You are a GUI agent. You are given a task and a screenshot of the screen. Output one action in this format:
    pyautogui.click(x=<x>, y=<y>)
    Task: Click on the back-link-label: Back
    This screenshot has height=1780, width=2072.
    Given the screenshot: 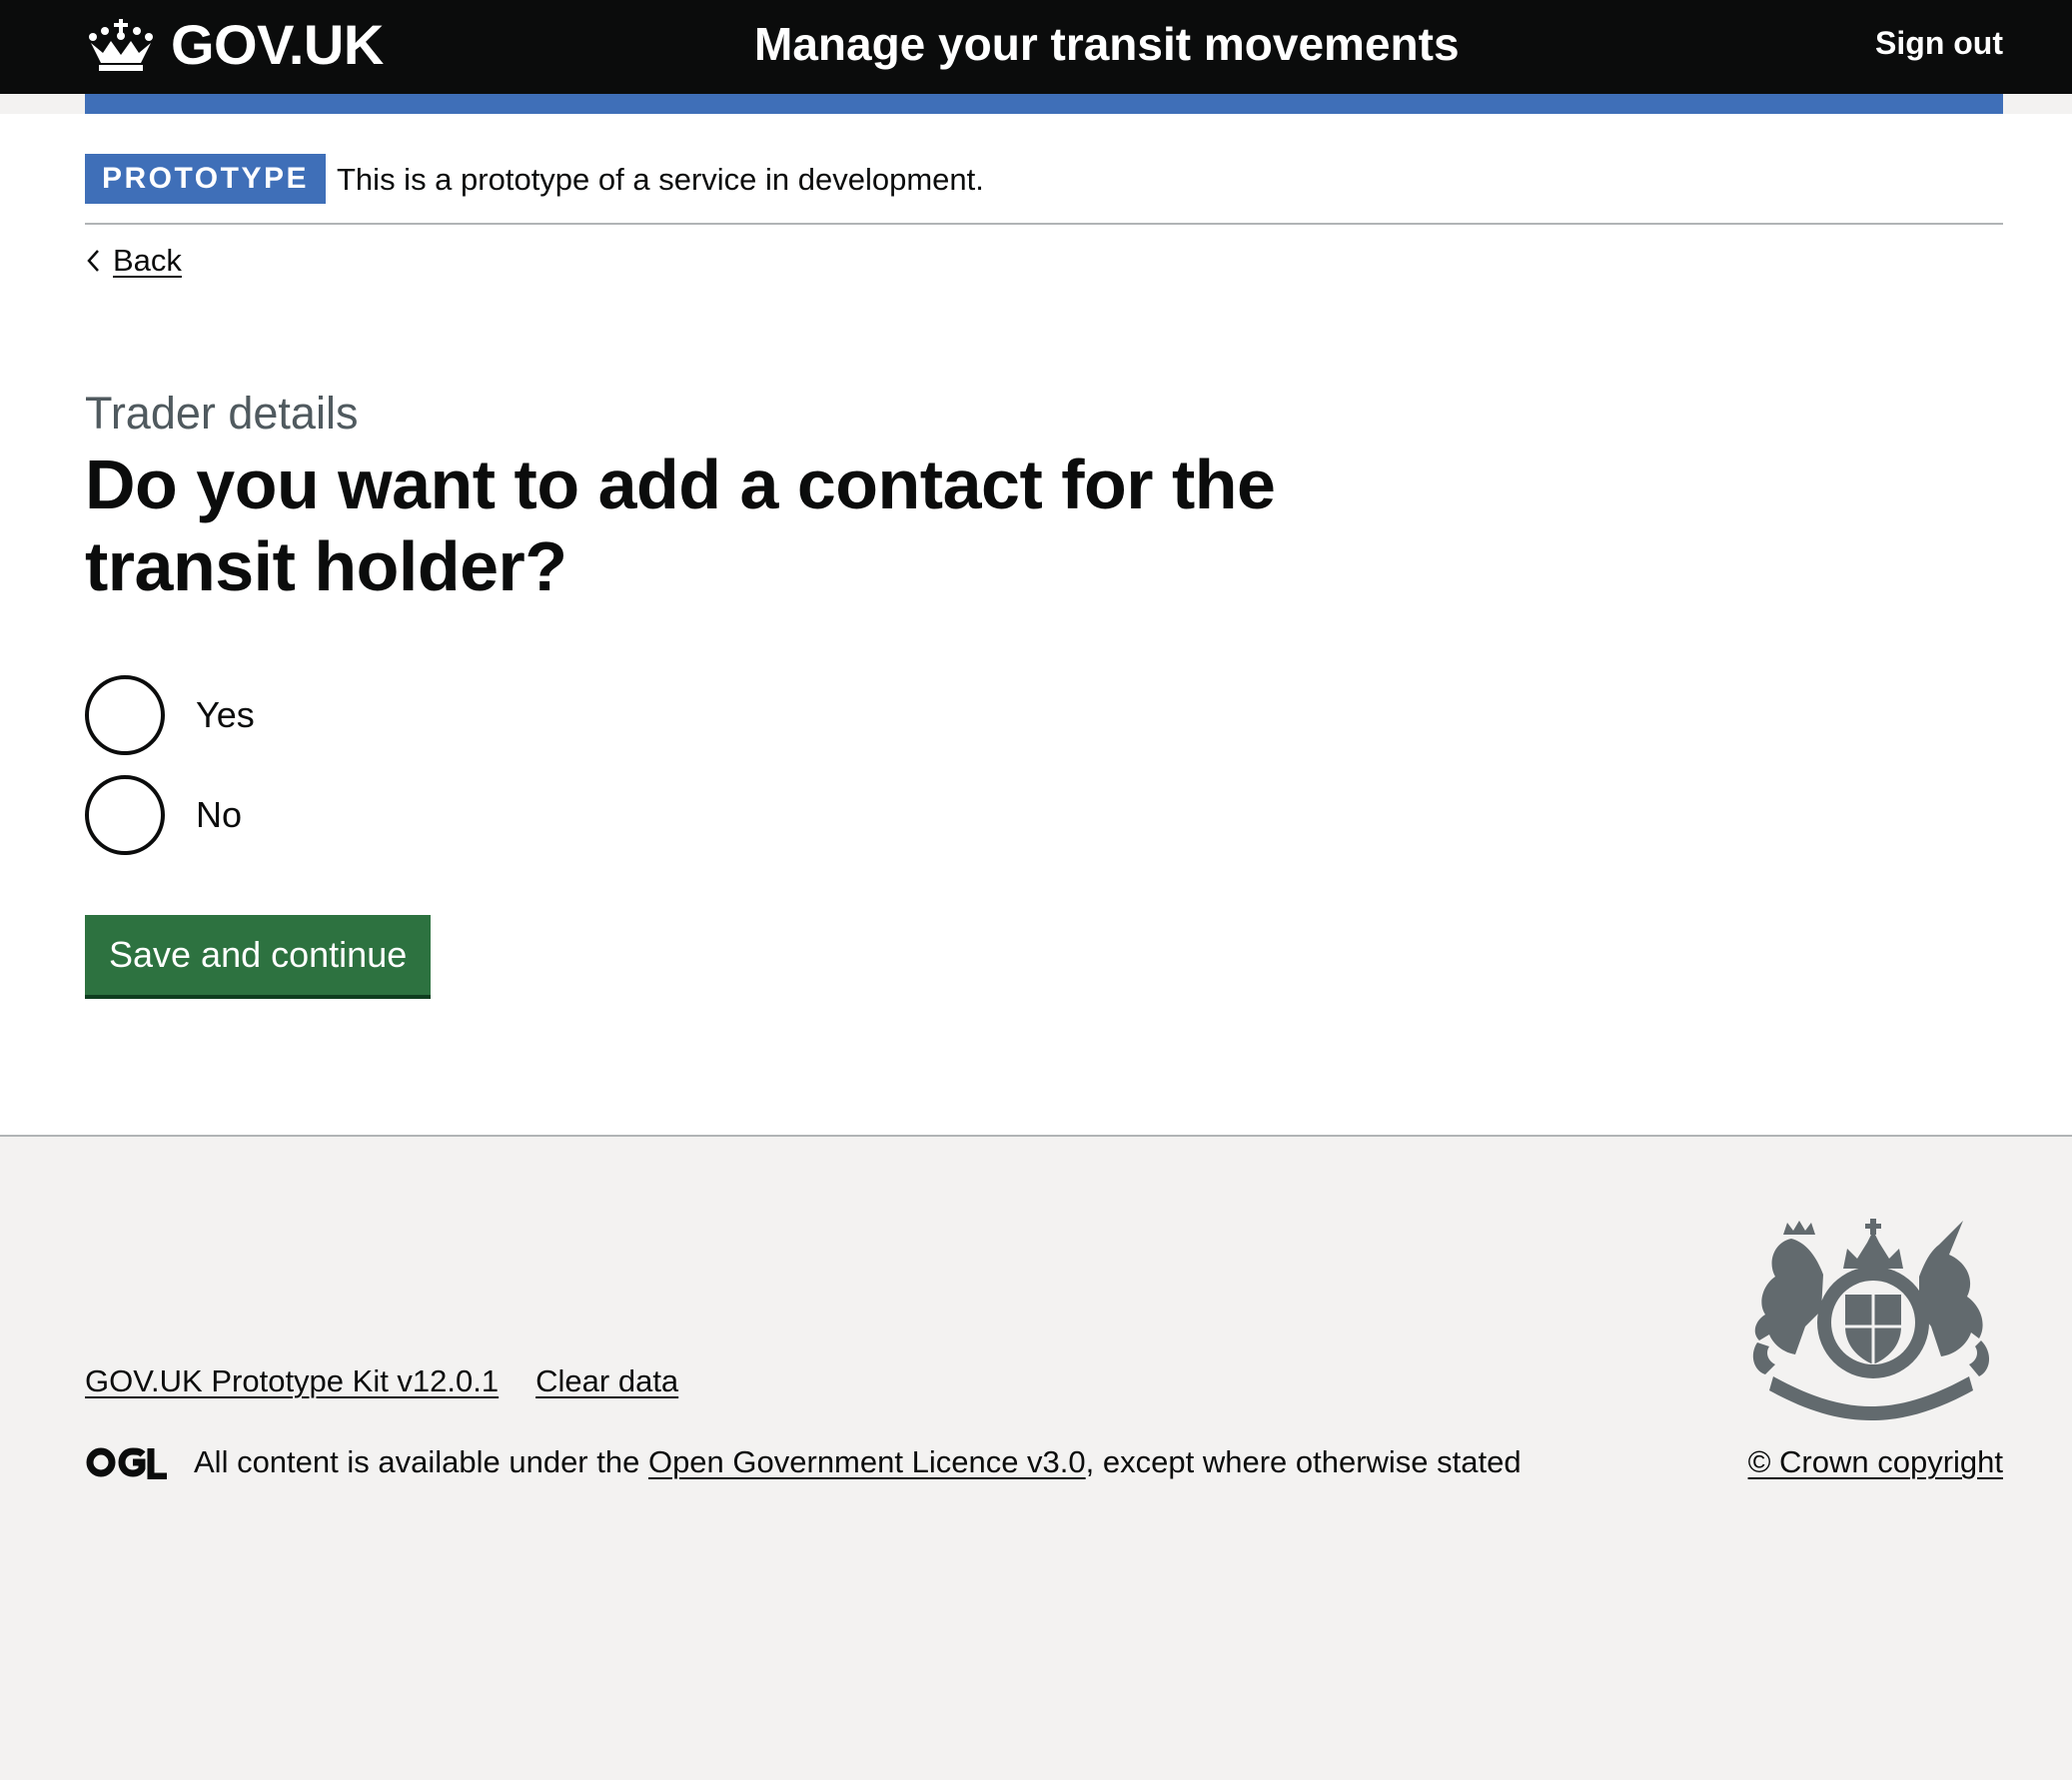 What is the action you would take?
    pyautogui.click(x=147, y=260)
    